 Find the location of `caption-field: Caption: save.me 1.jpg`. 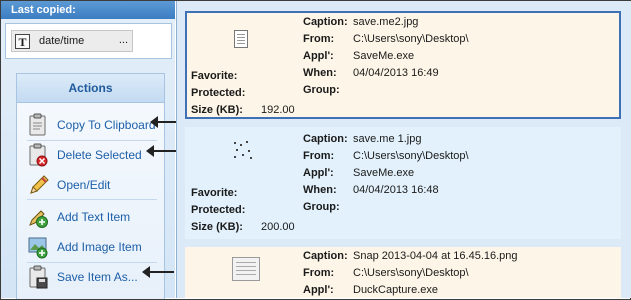

caption-field: Caption: save.me 1.jpg is located at coordinates (362, 139).